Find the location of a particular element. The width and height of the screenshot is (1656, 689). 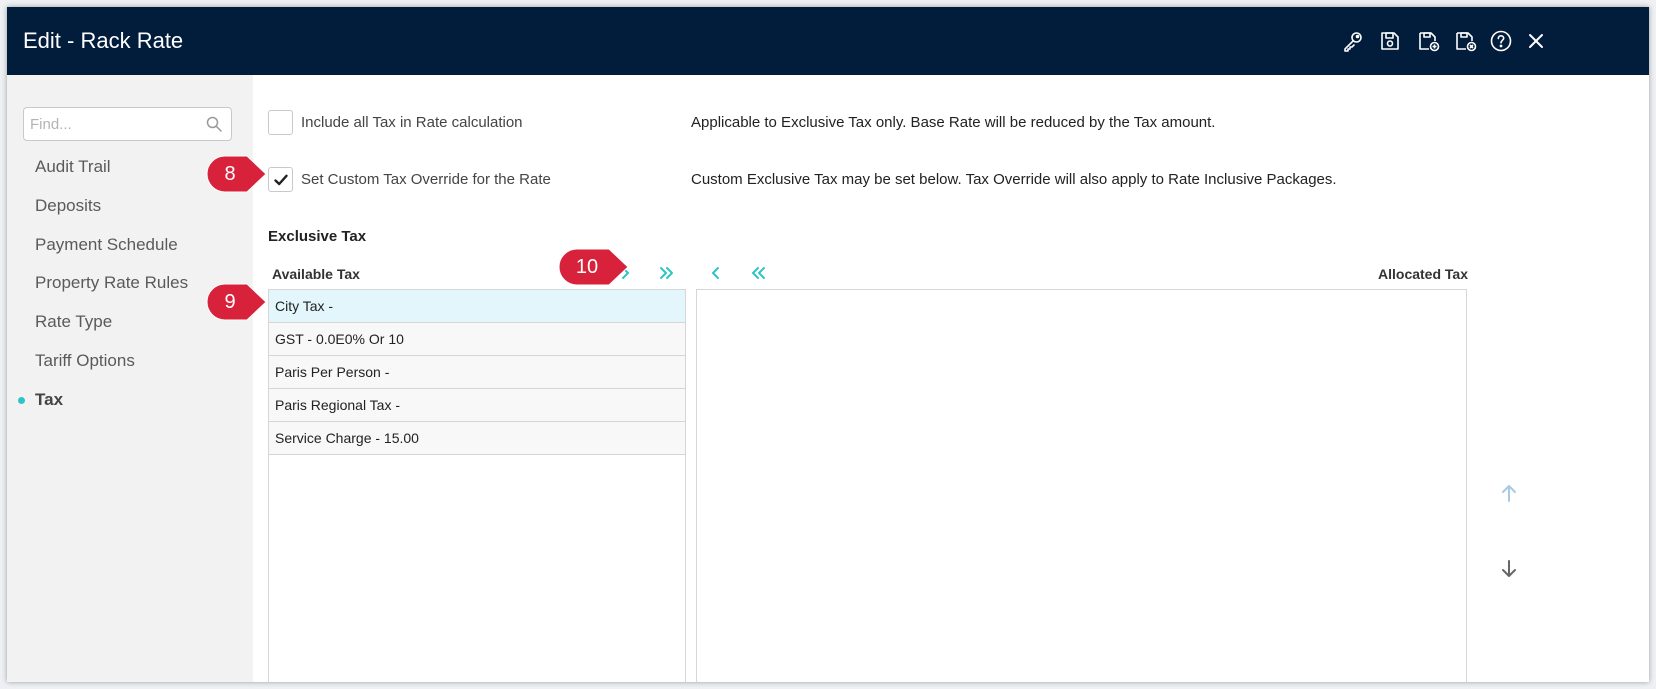

callout-10: 10 is located at coordinates (594, 267).